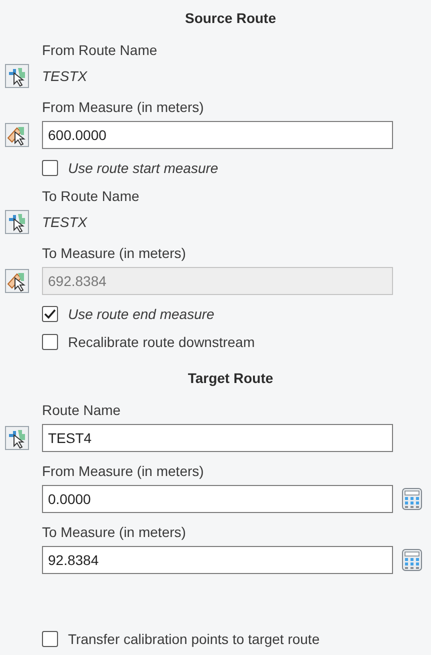 This screenshot has height=655, width=431. Describe the element at coordinates (141, 314) in the screenshot. I see `checkbox-label: Use route end measure` at that location.